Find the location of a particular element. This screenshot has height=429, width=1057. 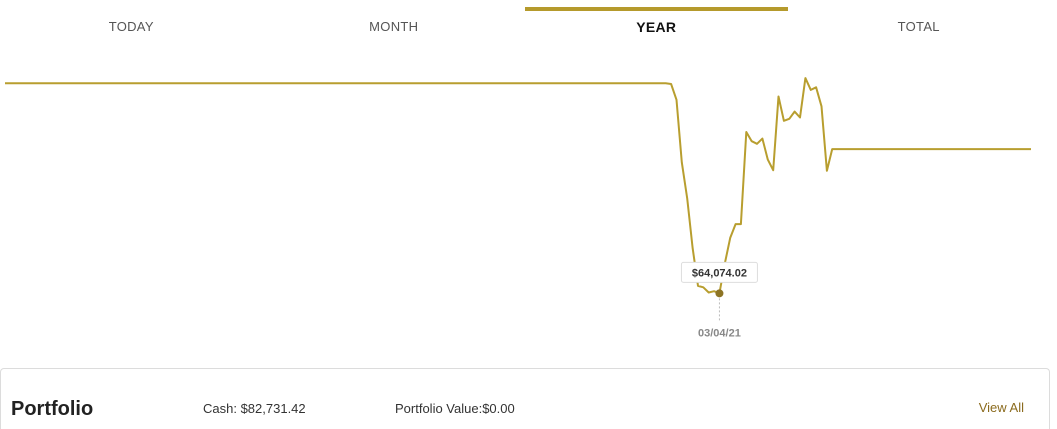

tab-label: MONTH is located at coordinates (394, 26).